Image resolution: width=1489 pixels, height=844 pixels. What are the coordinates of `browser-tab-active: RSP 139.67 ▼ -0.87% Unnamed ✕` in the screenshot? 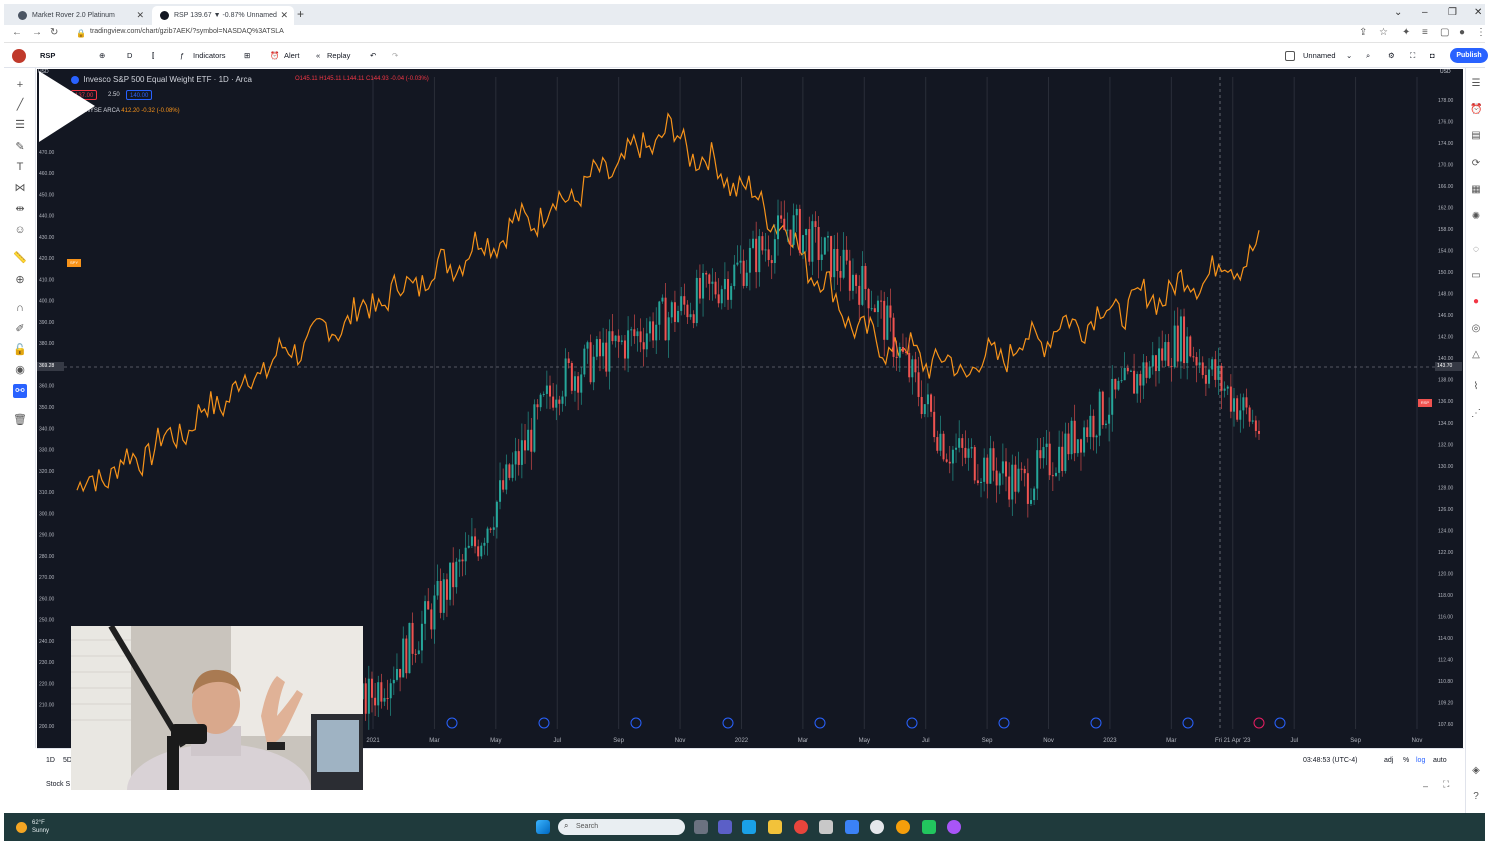 It's located at (223, 15).